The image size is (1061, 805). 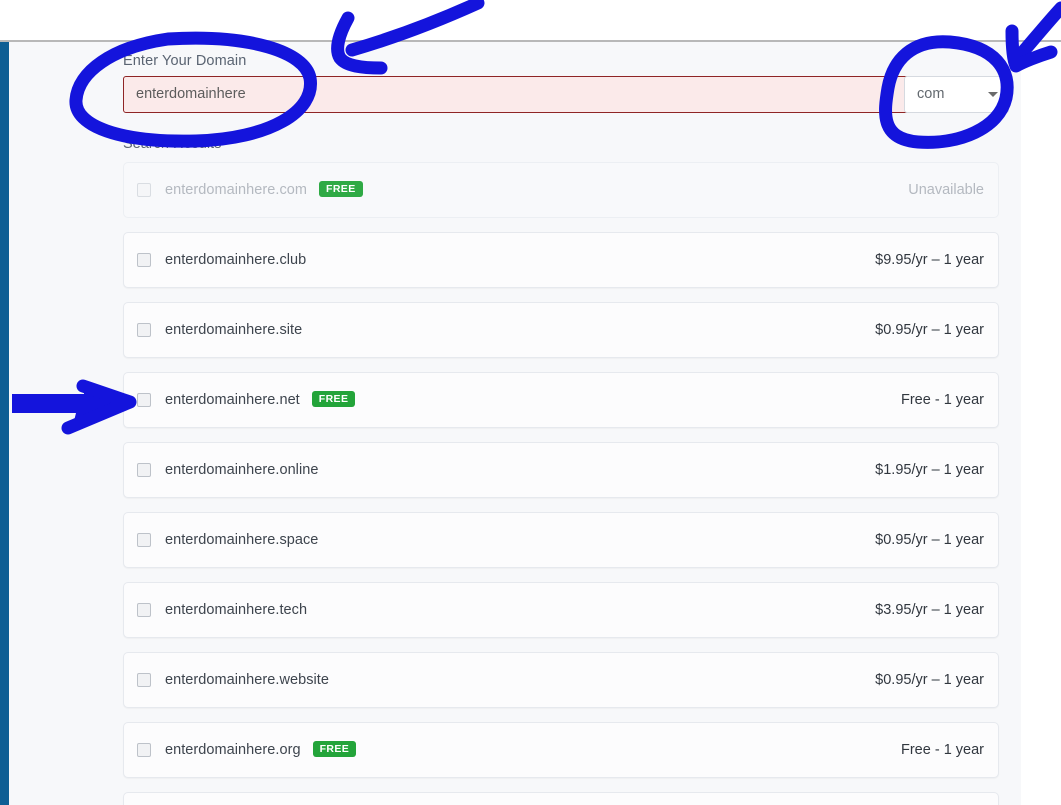 I want to click on window-chrome-top, so click(x=530, y=20).